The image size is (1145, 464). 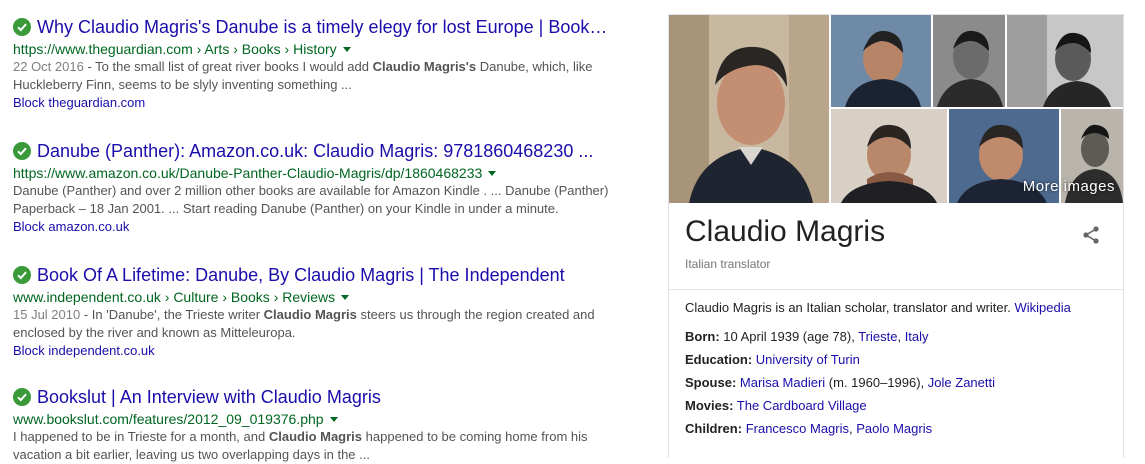 I want to click on wikipedia-link: Wikipedia, so click(x=1043, y=307).